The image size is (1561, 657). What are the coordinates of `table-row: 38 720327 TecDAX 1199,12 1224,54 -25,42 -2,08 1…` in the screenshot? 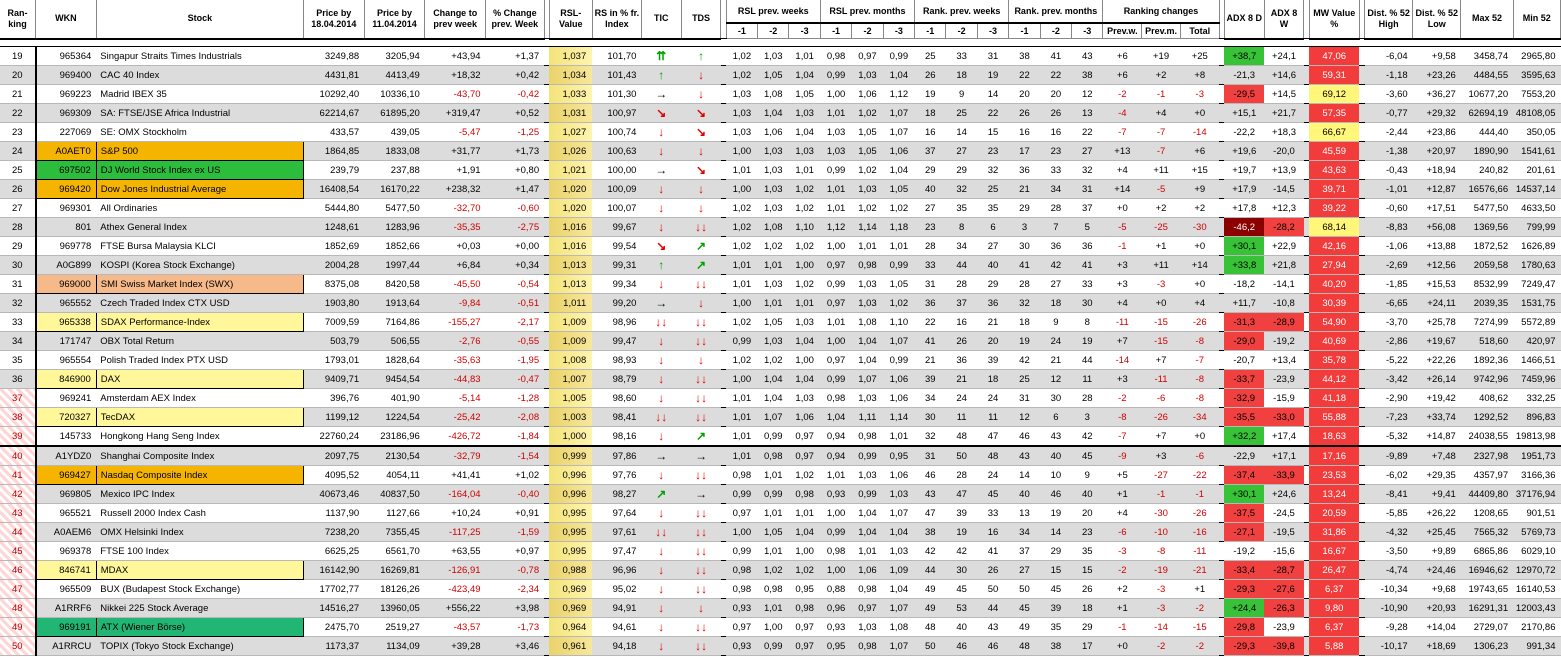 It's located at (780, 417).